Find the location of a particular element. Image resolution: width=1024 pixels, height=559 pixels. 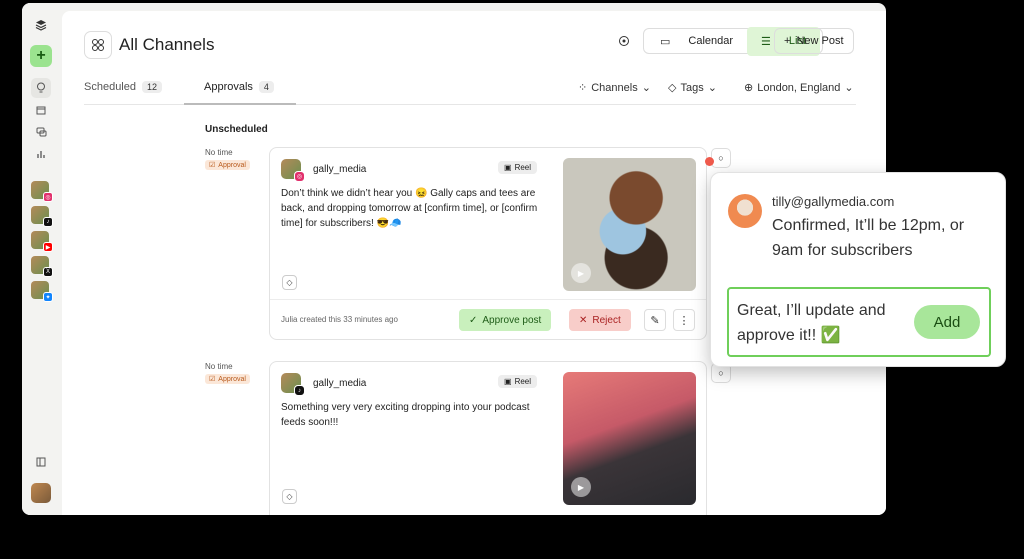

post-avatar: ◎ is located at coordinates (293, 170).